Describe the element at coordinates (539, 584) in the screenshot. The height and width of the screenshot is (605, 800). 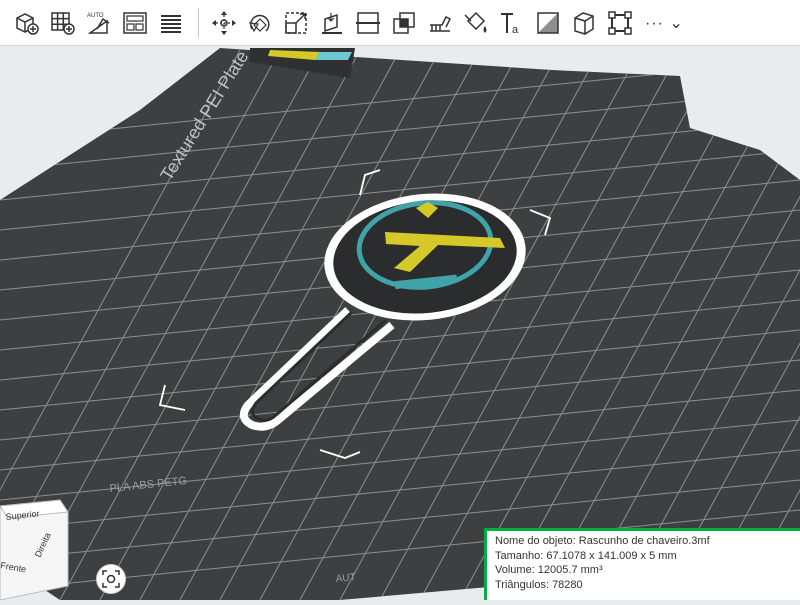
I see `object-triangles-text: Triângulos: 78280` at that location.